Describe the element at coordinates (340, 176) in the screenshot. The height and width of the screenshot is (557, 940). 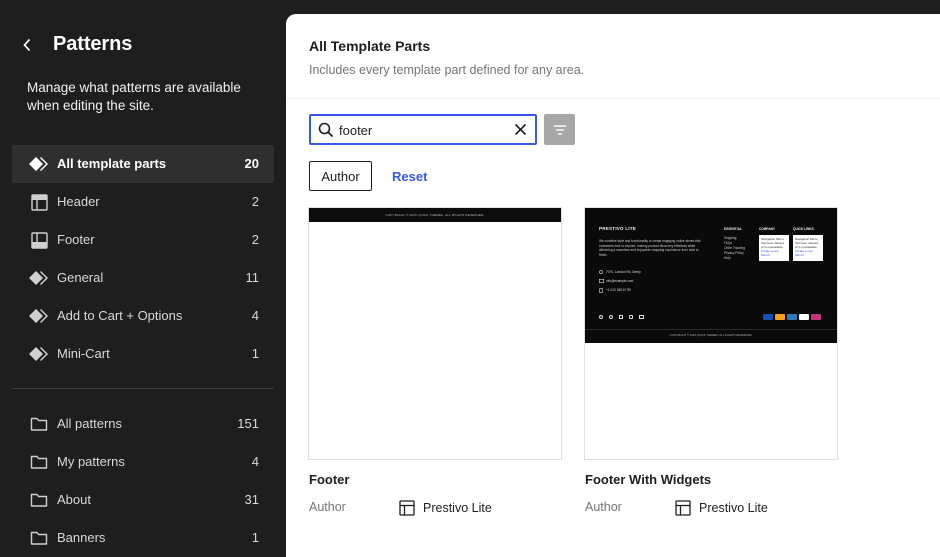
I see `author-filter-button: Author` at that location.